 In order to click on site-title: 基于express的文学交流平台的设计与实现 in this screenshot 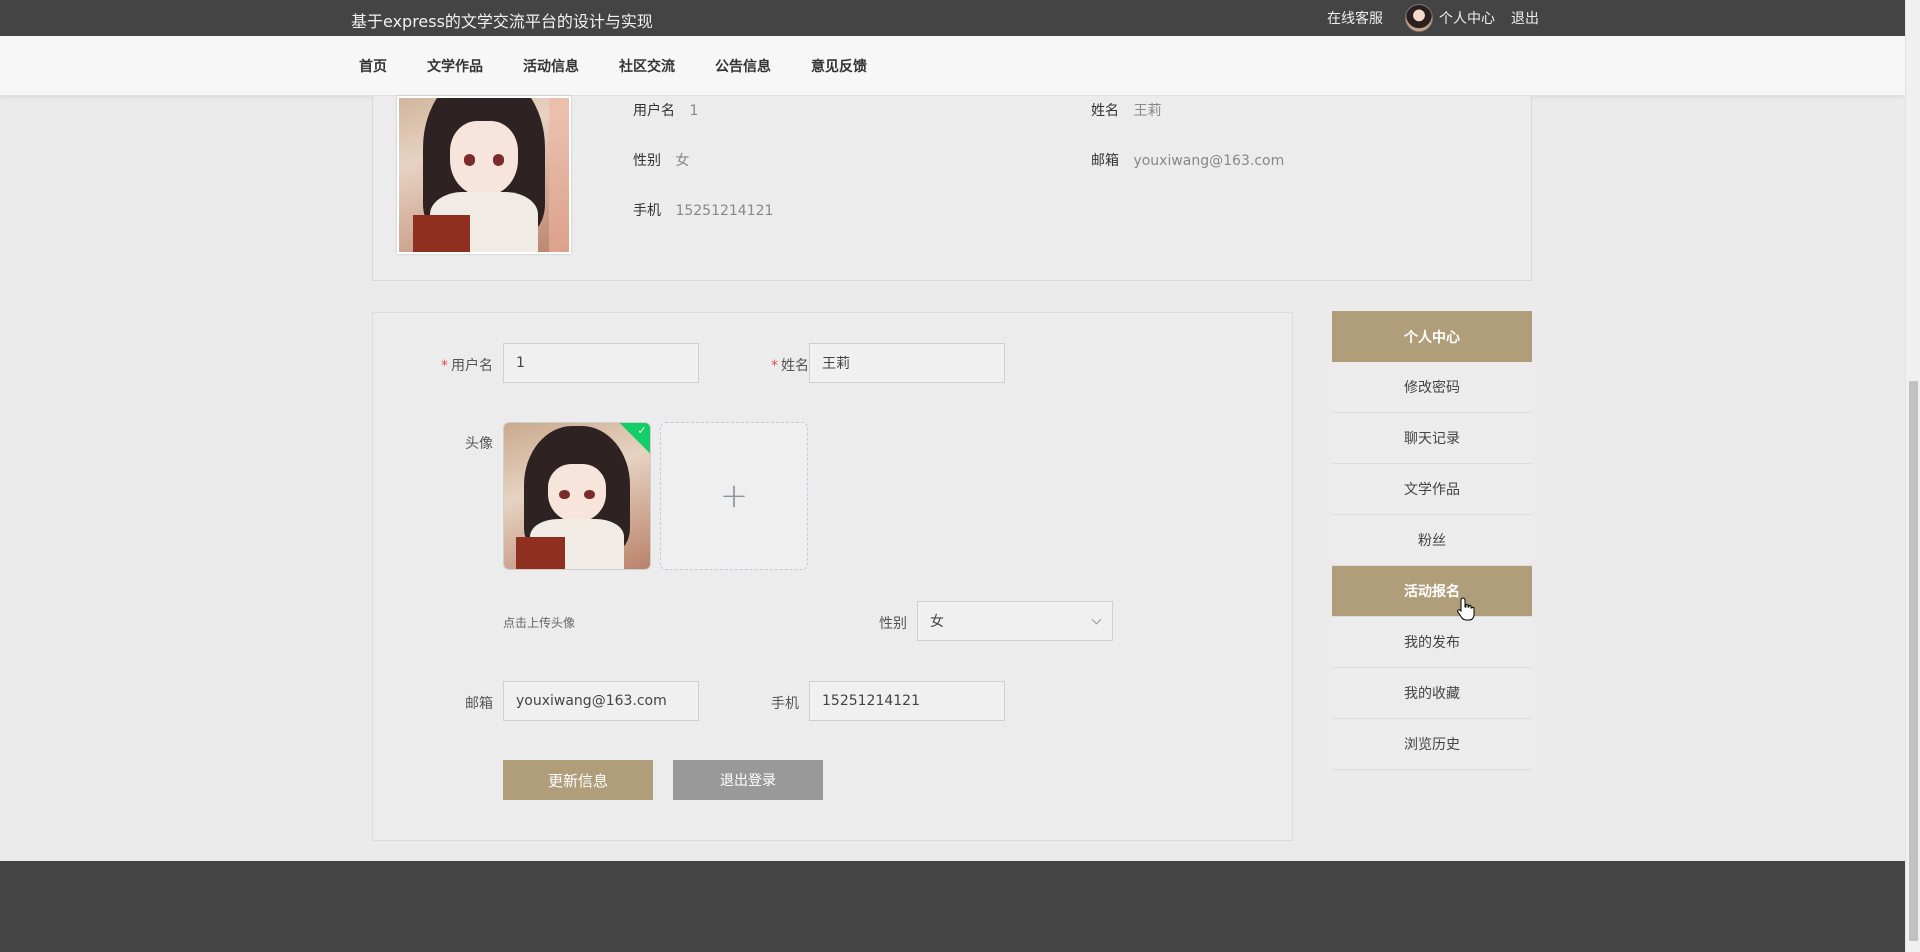, I will do `click(502, 21)`.